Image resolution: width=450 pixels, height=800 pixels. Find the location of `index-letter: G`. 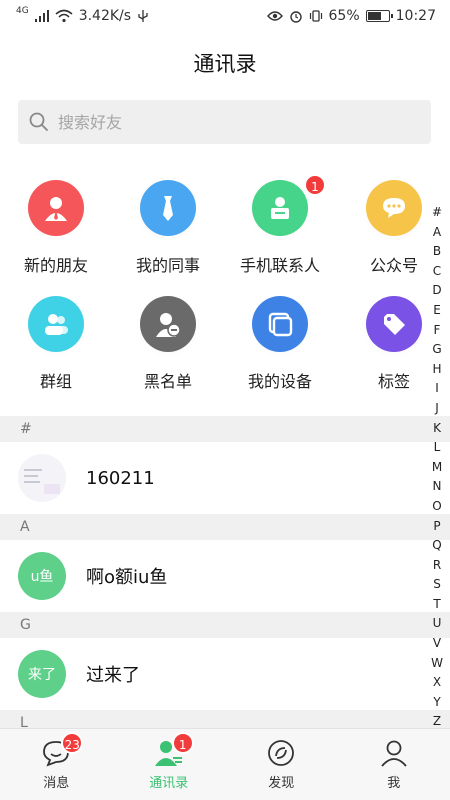

index-letter: G is located at coordinates (437, 350).